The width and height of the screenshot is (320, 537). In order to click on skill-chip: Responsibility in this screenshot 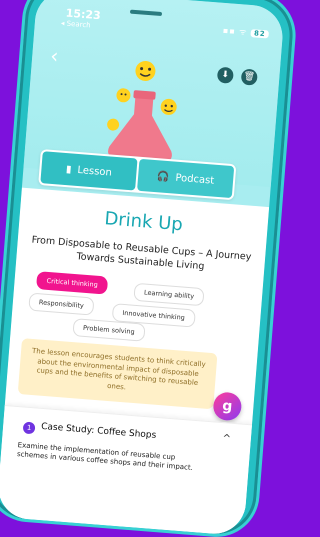, I will do `click(61, 304)`.